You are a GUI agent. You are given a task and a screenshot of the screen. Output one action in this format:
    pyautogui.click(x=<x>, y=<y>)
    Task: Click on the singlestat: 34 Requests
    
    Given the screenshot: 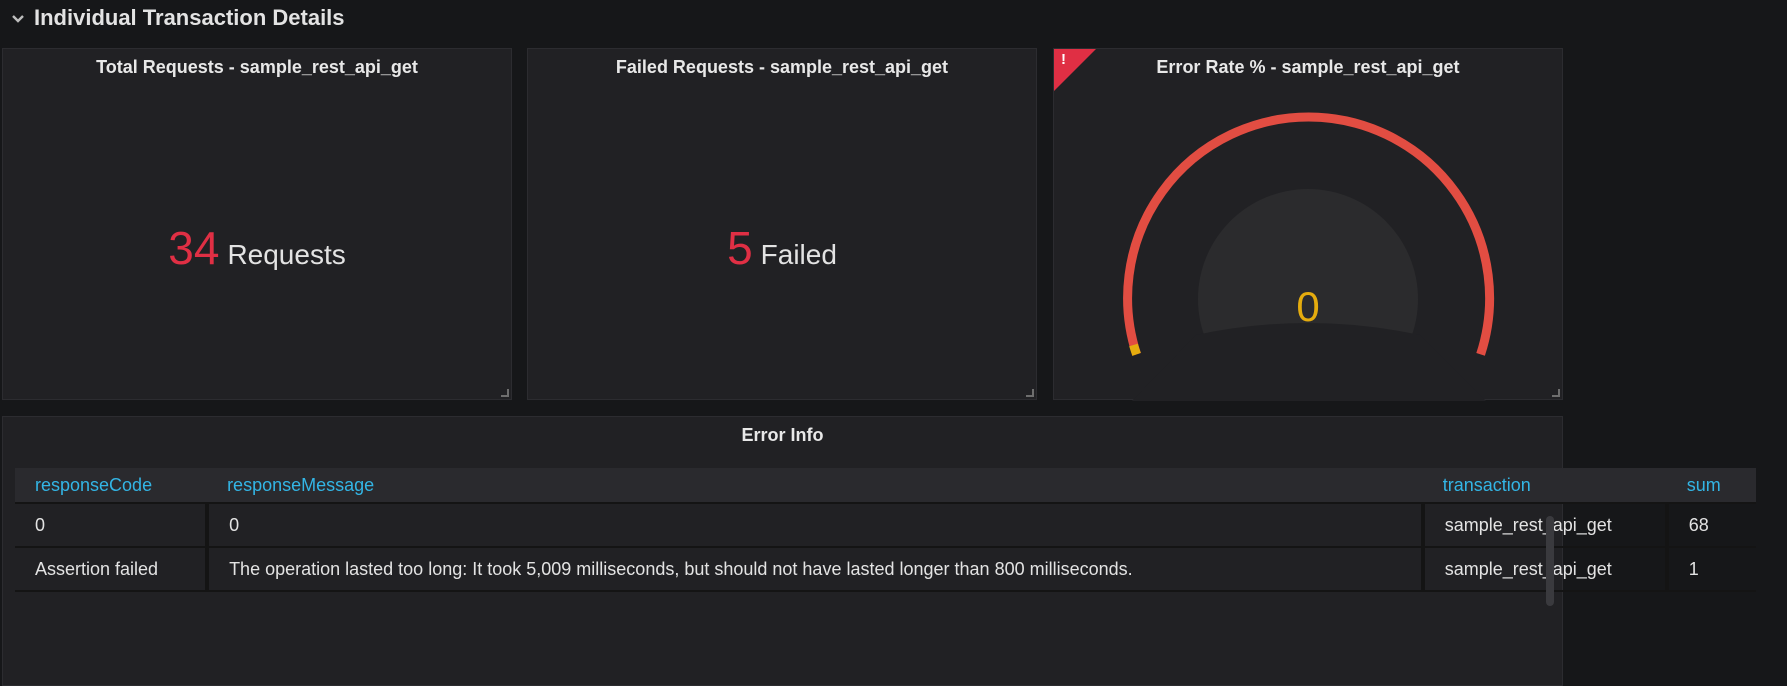 What is the action you would take?
    pyautogui.click(x=257, y=248)
    